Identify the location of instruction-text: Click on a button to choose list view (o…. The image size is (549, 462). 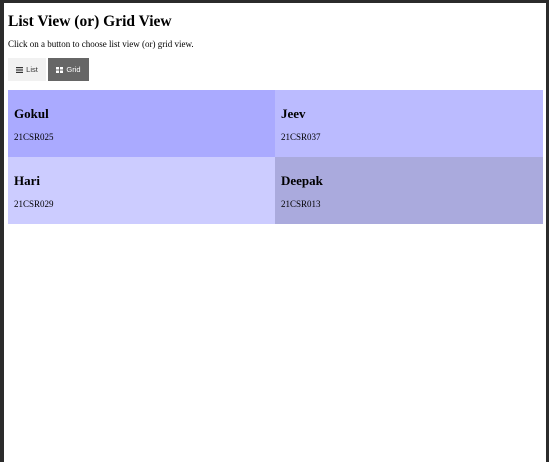
(101, 44).